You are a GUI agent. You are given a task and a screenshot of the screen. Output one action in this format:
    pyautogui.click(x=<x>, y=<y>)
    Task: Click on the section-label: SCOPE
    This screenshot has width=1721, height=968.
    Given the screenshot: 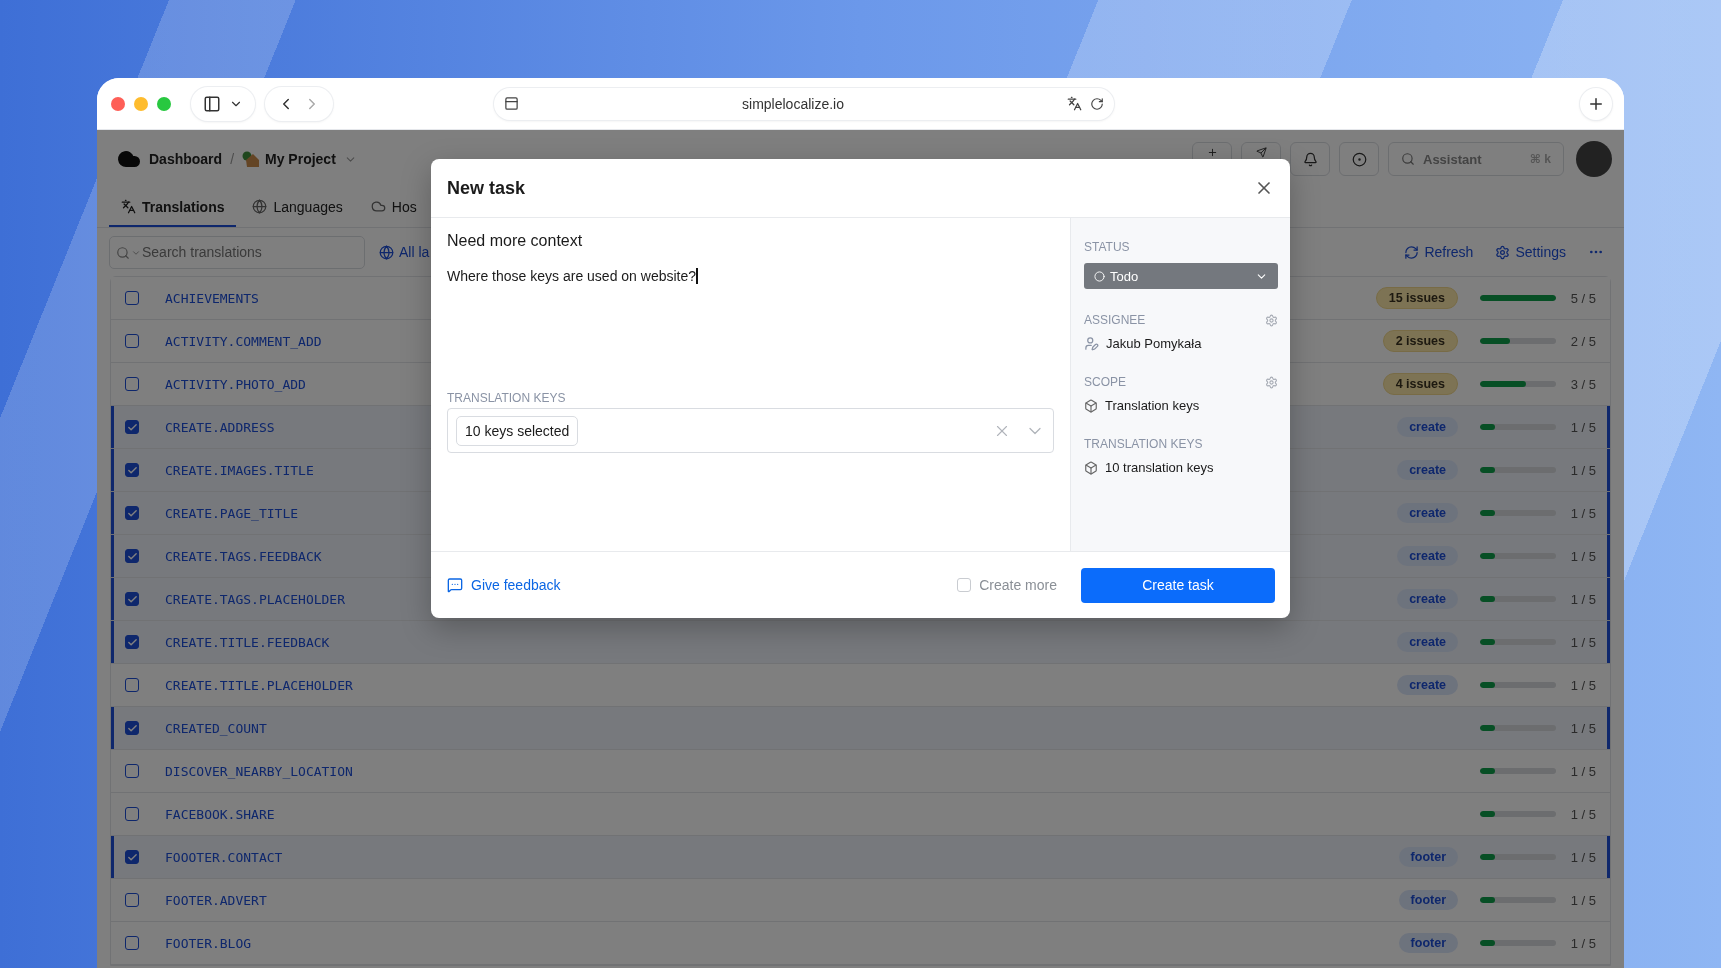 What is the action you would take?
    pyautogui.click(x=1105, y=382)
    